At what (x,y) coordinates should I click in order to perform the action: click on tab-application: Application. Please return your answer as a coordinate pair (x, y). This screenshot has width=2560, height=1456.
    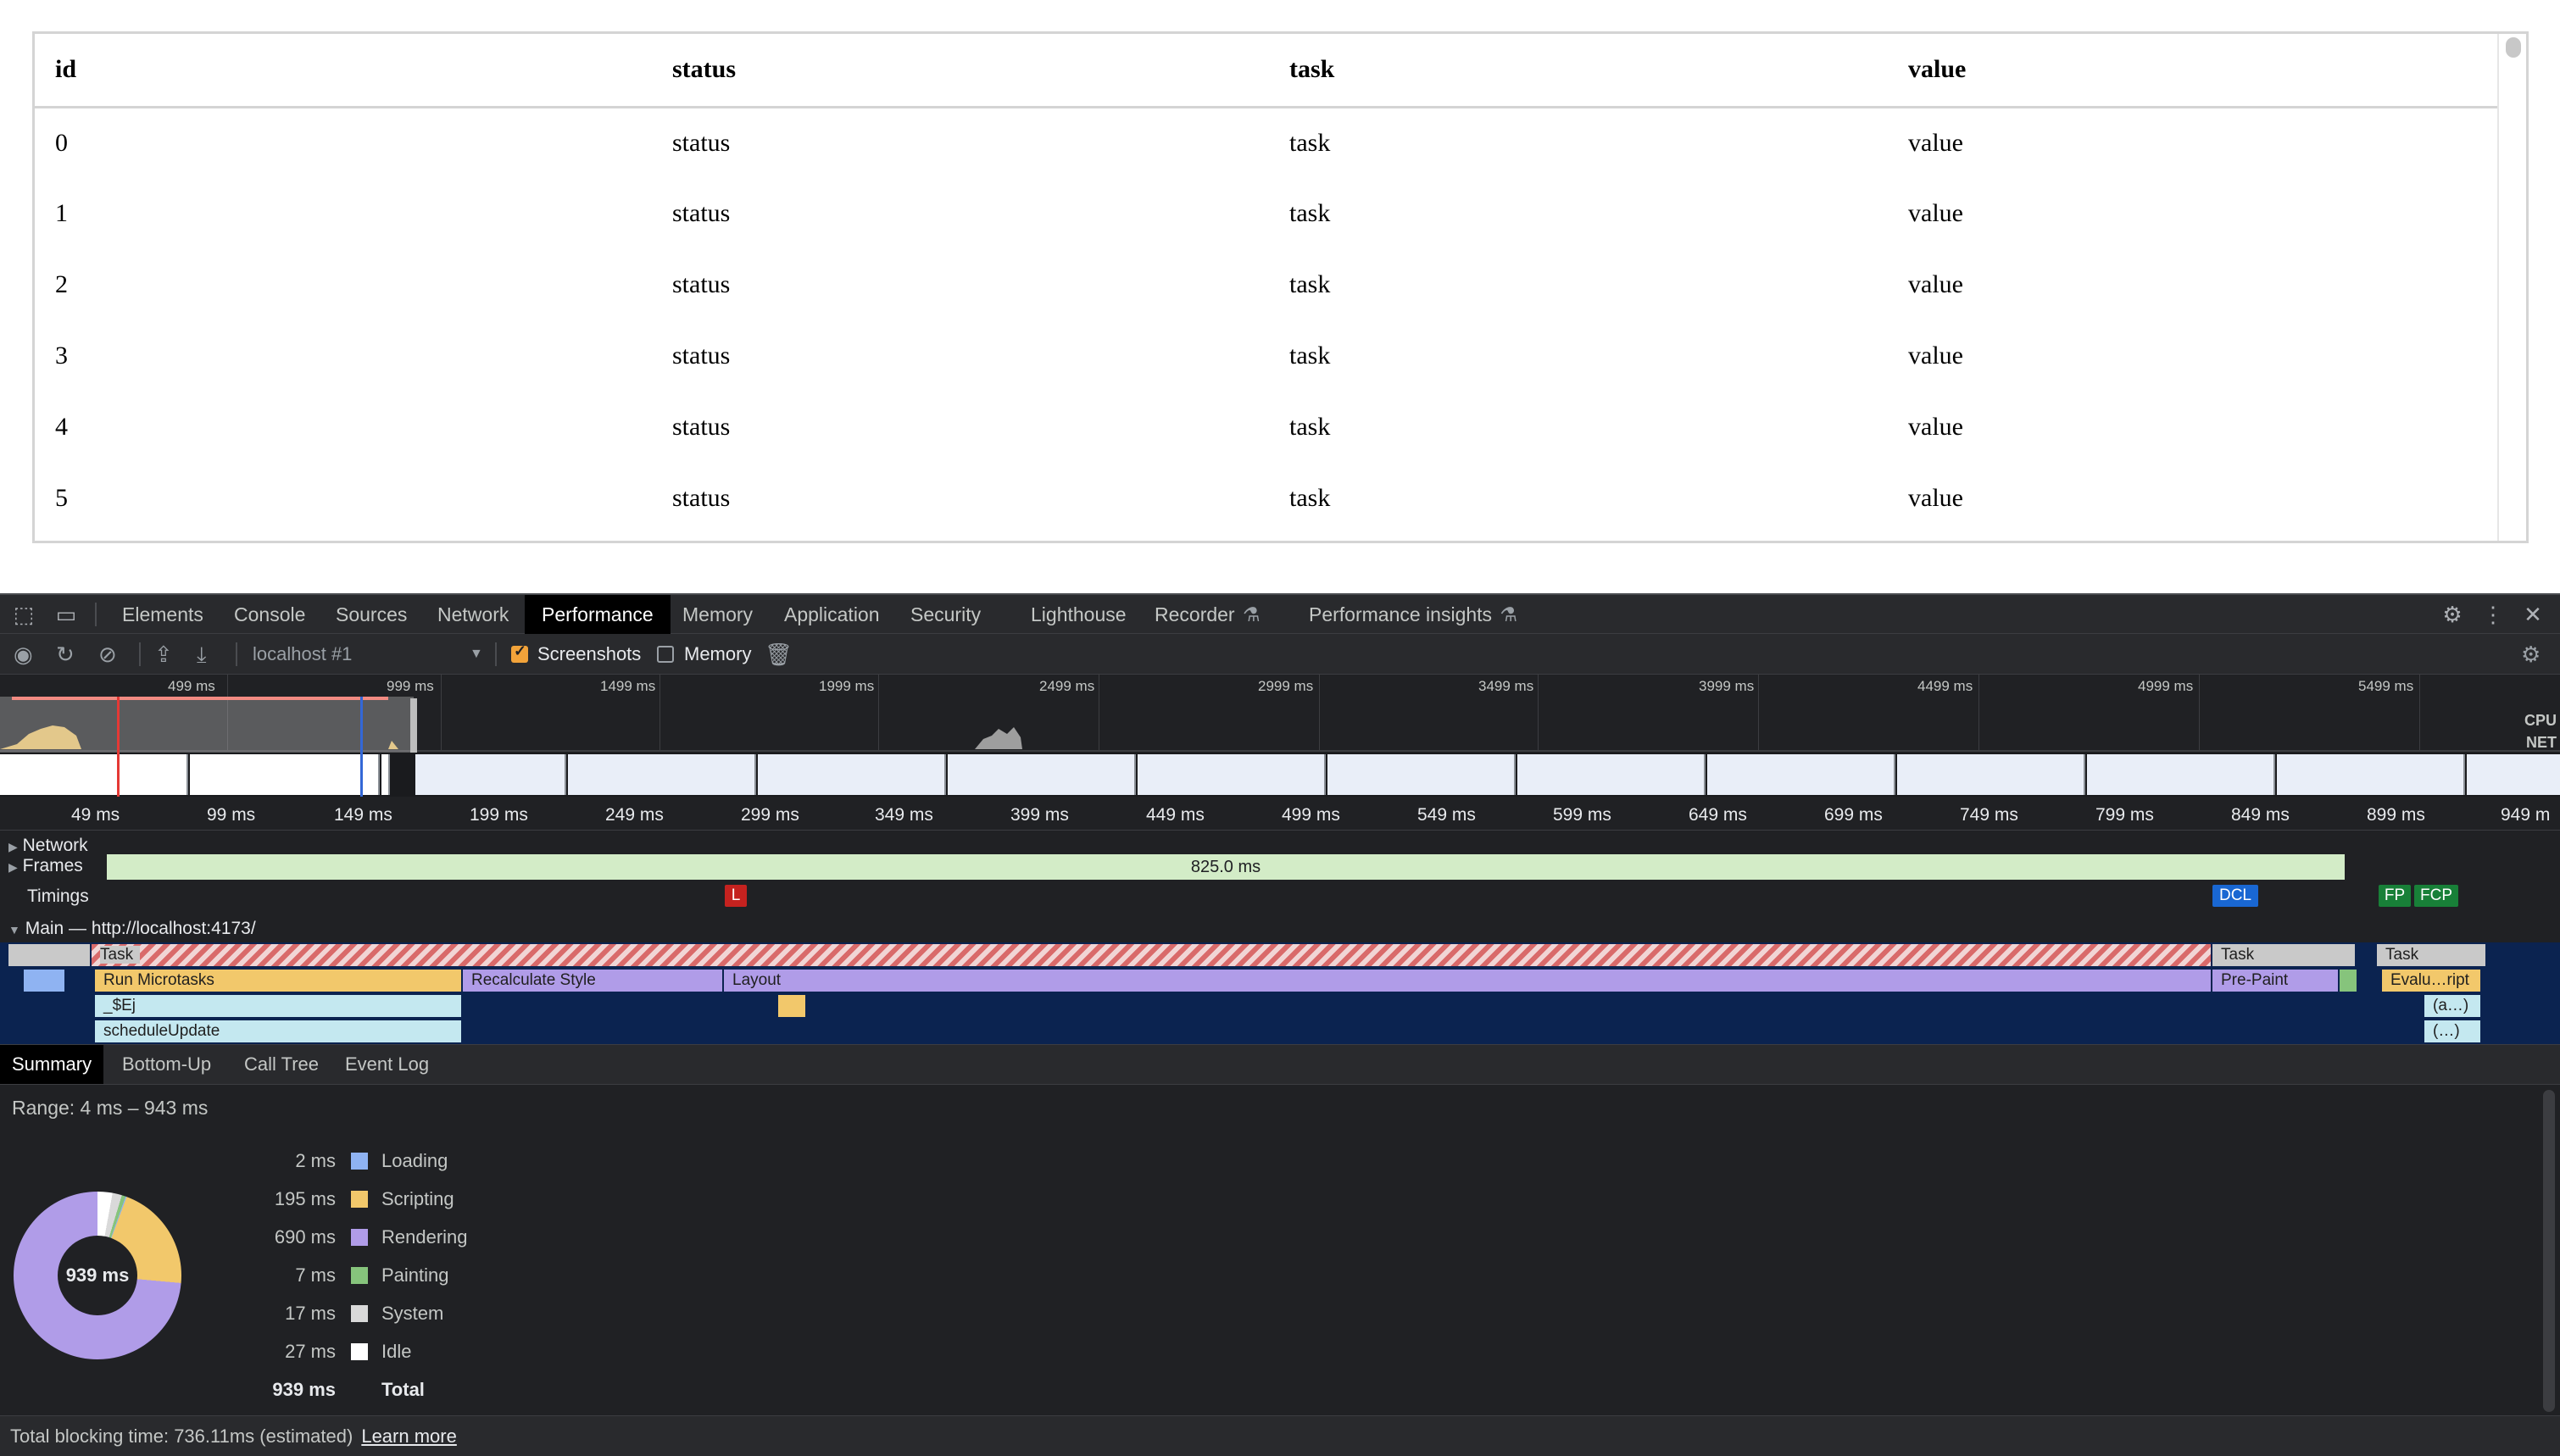
    Looking at the image, I should click on (832, 615).